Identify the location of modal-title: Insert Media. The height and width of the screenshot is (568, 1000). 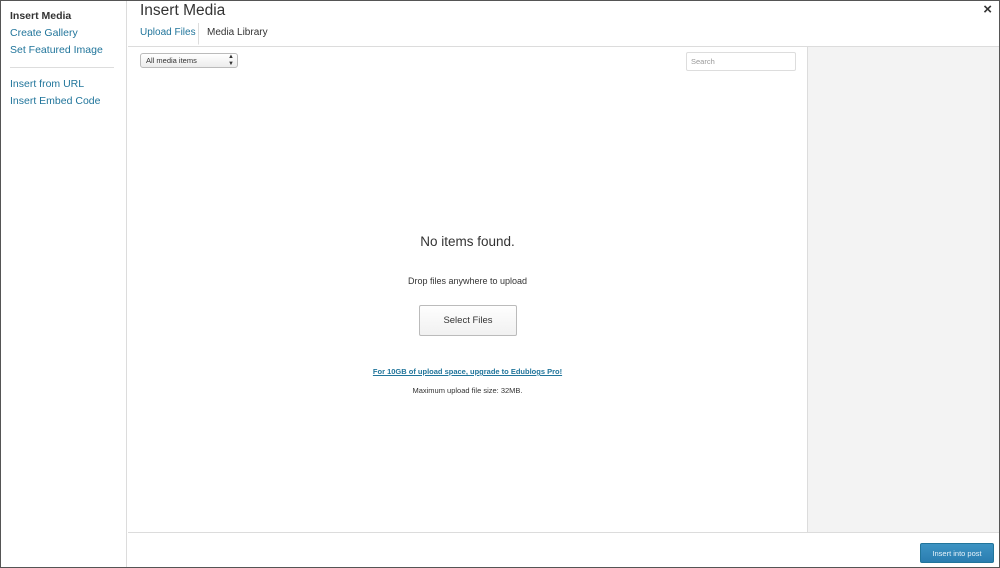
(183, 10).